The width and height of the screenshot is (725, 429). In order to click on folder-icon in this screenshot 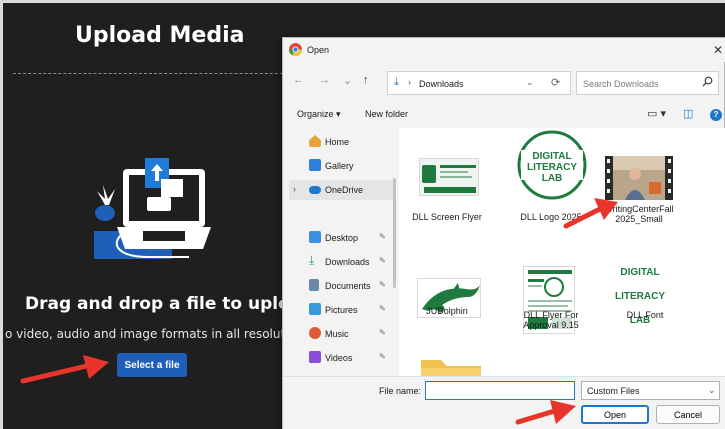, I will do `click(451, 368)`.